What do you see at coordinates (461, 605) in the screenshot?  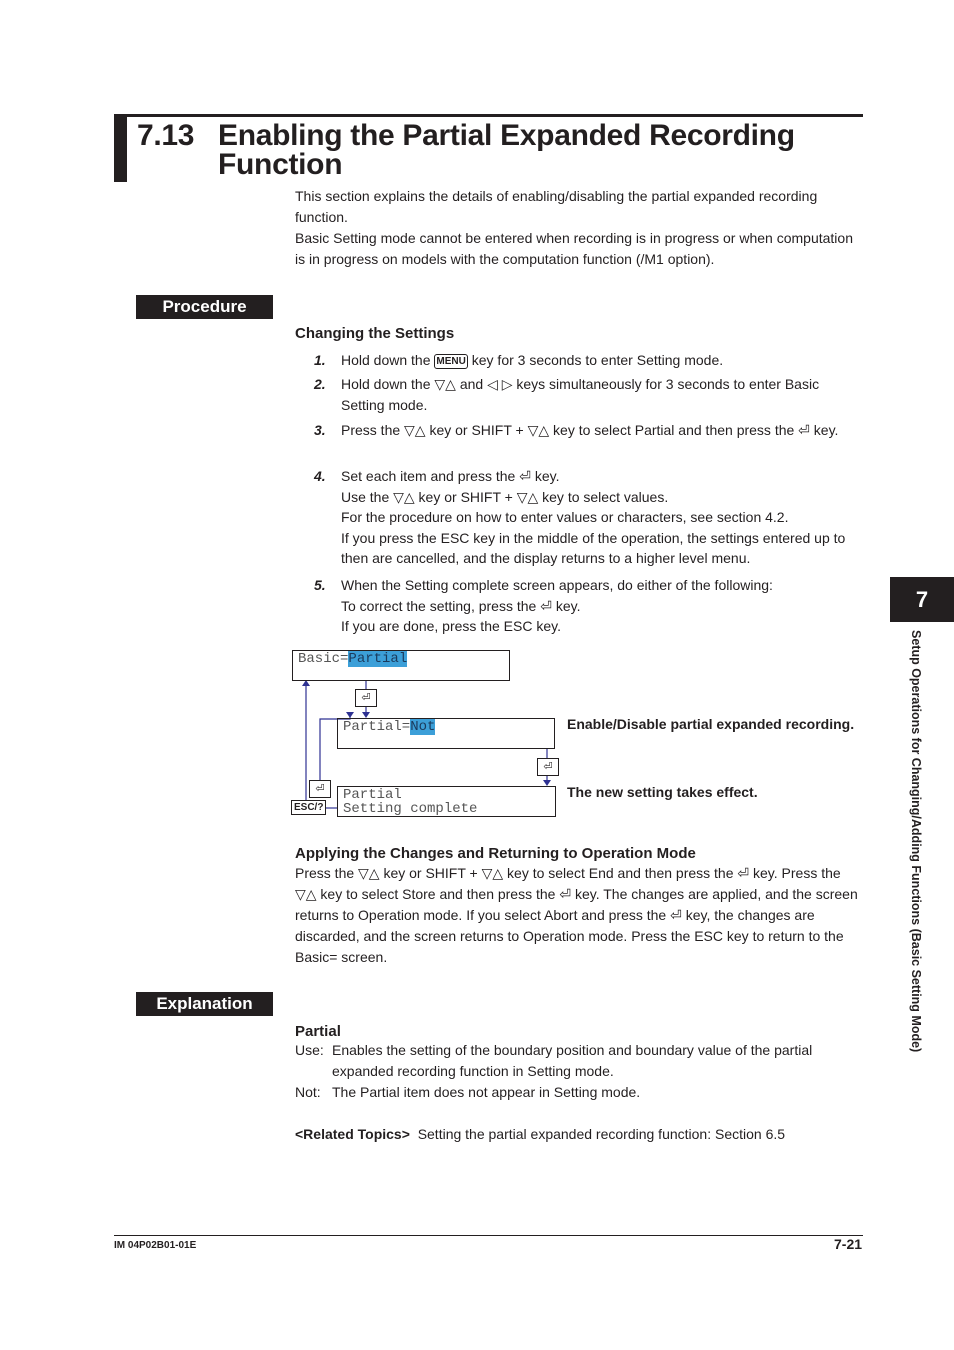 I see `step-text: To correct the setting, press the ⏎ key.` at bounding box center [461, 605].